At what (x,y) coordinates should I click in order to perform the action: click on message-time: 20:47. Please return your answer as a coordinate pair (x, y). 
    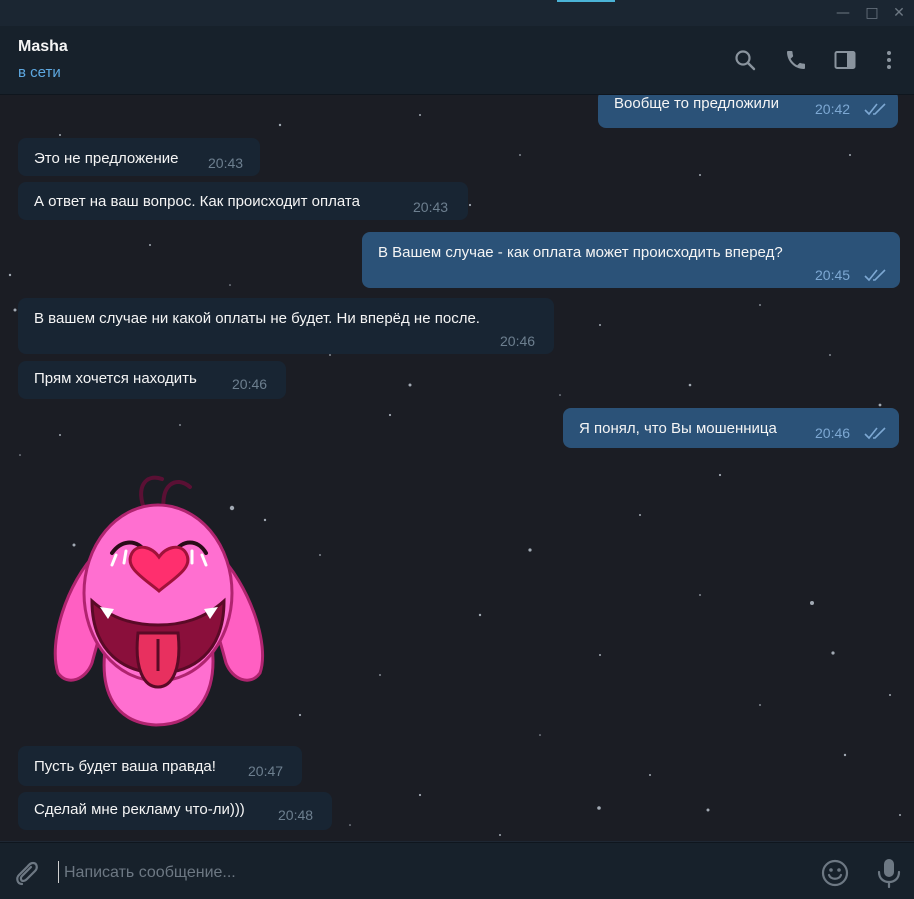
    Looking at the image, I should click on (266, 771).